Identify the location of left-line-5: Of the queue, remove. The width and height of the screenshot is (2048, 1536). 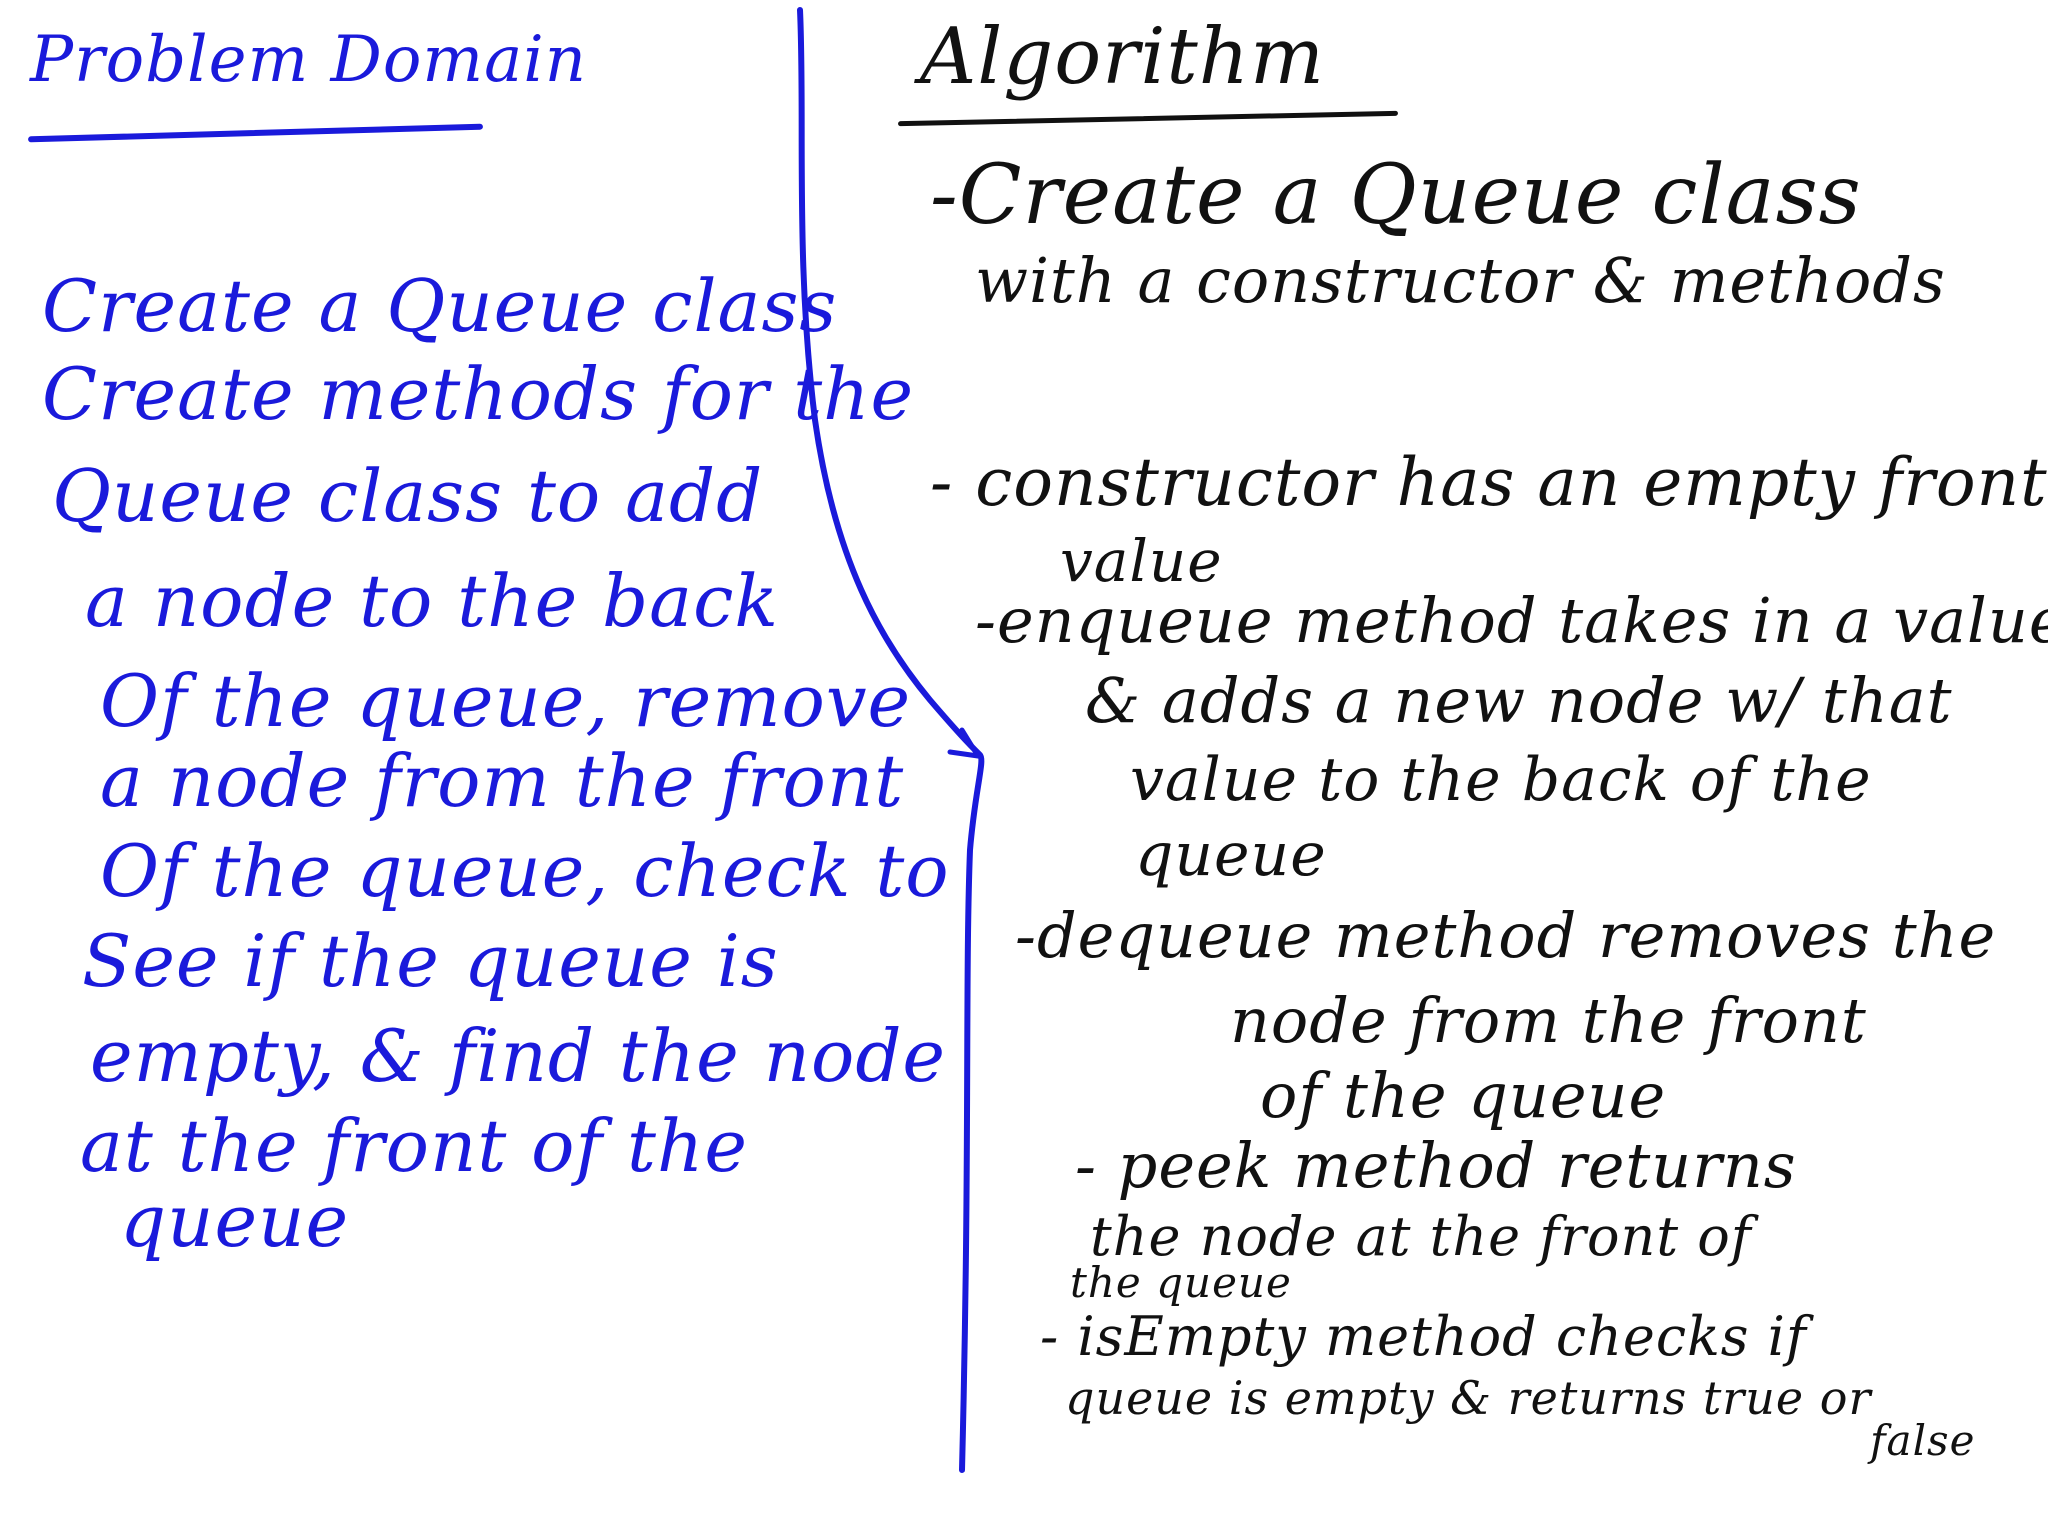
(506, 701).